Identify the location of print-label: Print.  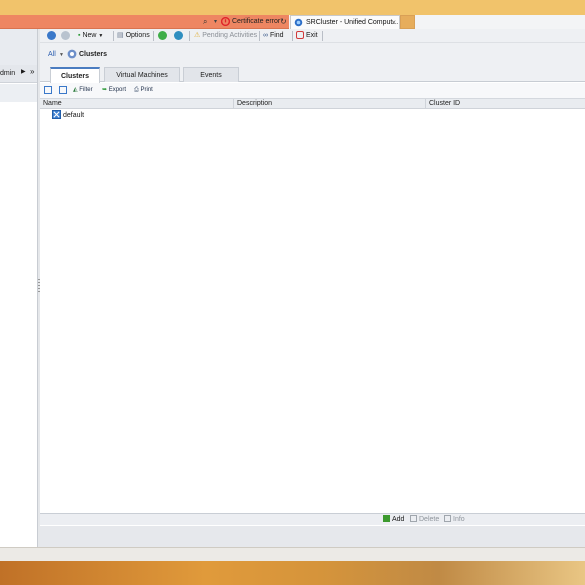
(146, 90).